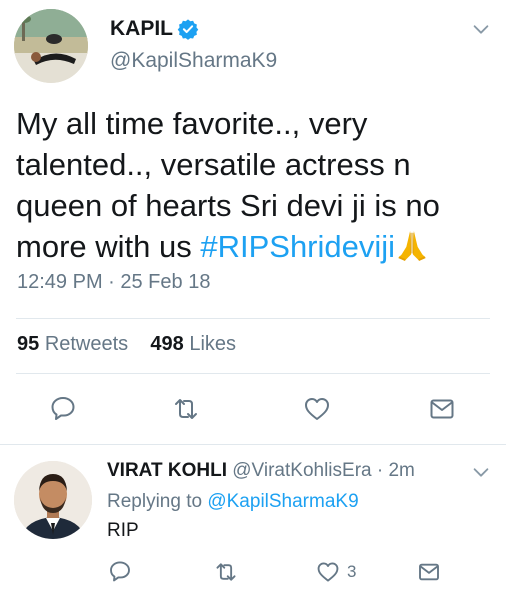 Image resolution: width=506 pixels, height=600 pixels. Describe the element at coordinates (113, 282) in the screenshot. I see `tweet-timestamp: 12:49 PM · 25 Feb 18` at that location.